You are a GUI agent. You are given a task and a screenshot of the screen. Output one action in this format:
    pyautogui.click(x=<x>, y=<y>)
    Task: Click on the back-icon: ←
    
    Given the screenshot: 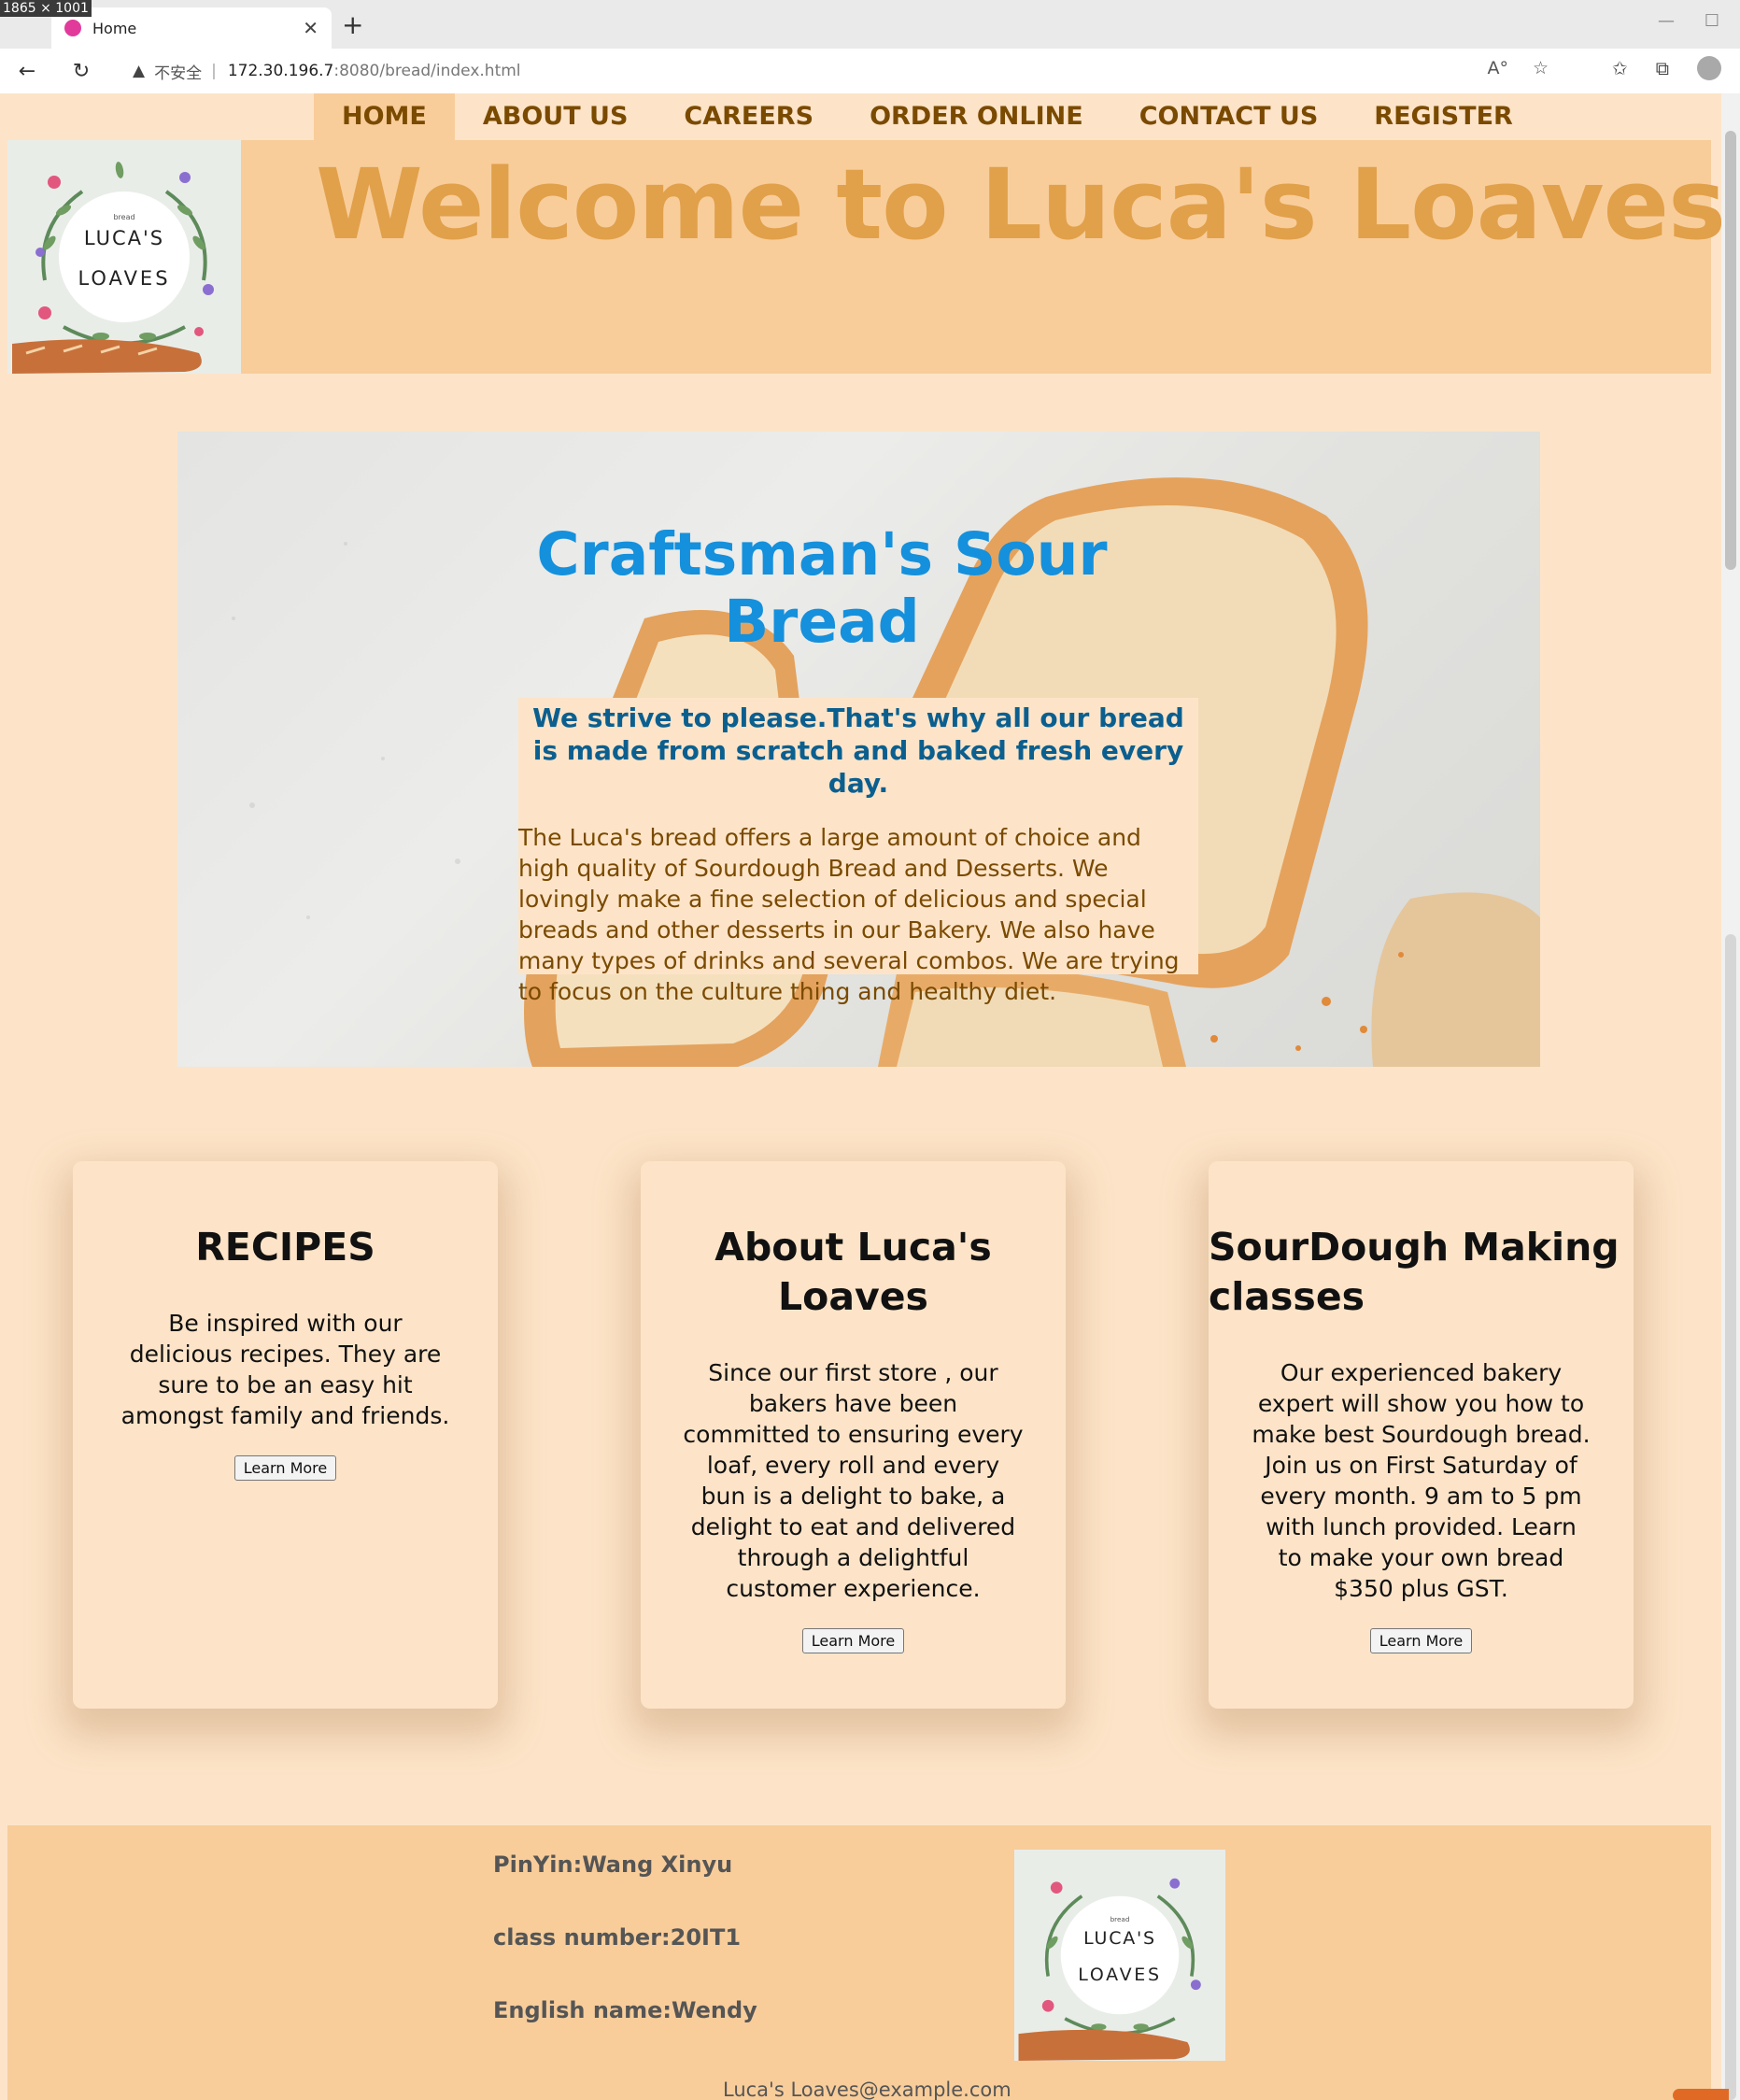 What is the action you would take?
    pyautogui.click(x=27, y=71)
    